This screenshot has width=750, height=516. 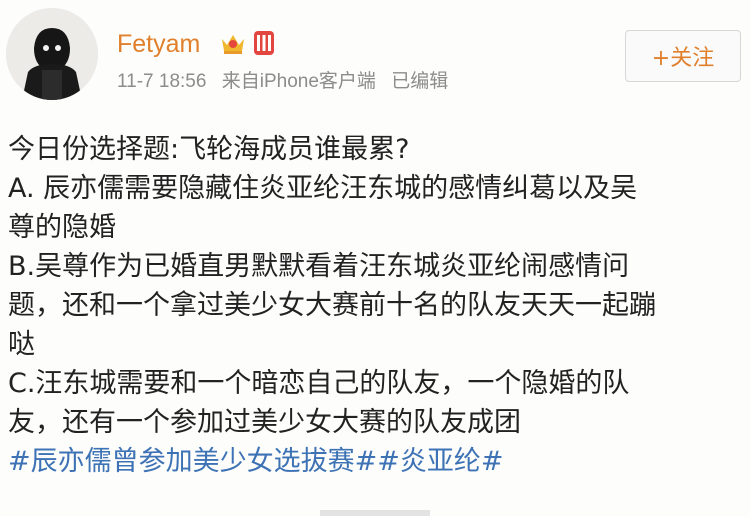 What do you see at coordinates (158, 44) in the screenshot?
I see `username: Fetyam` at bounding box center [158, 44].